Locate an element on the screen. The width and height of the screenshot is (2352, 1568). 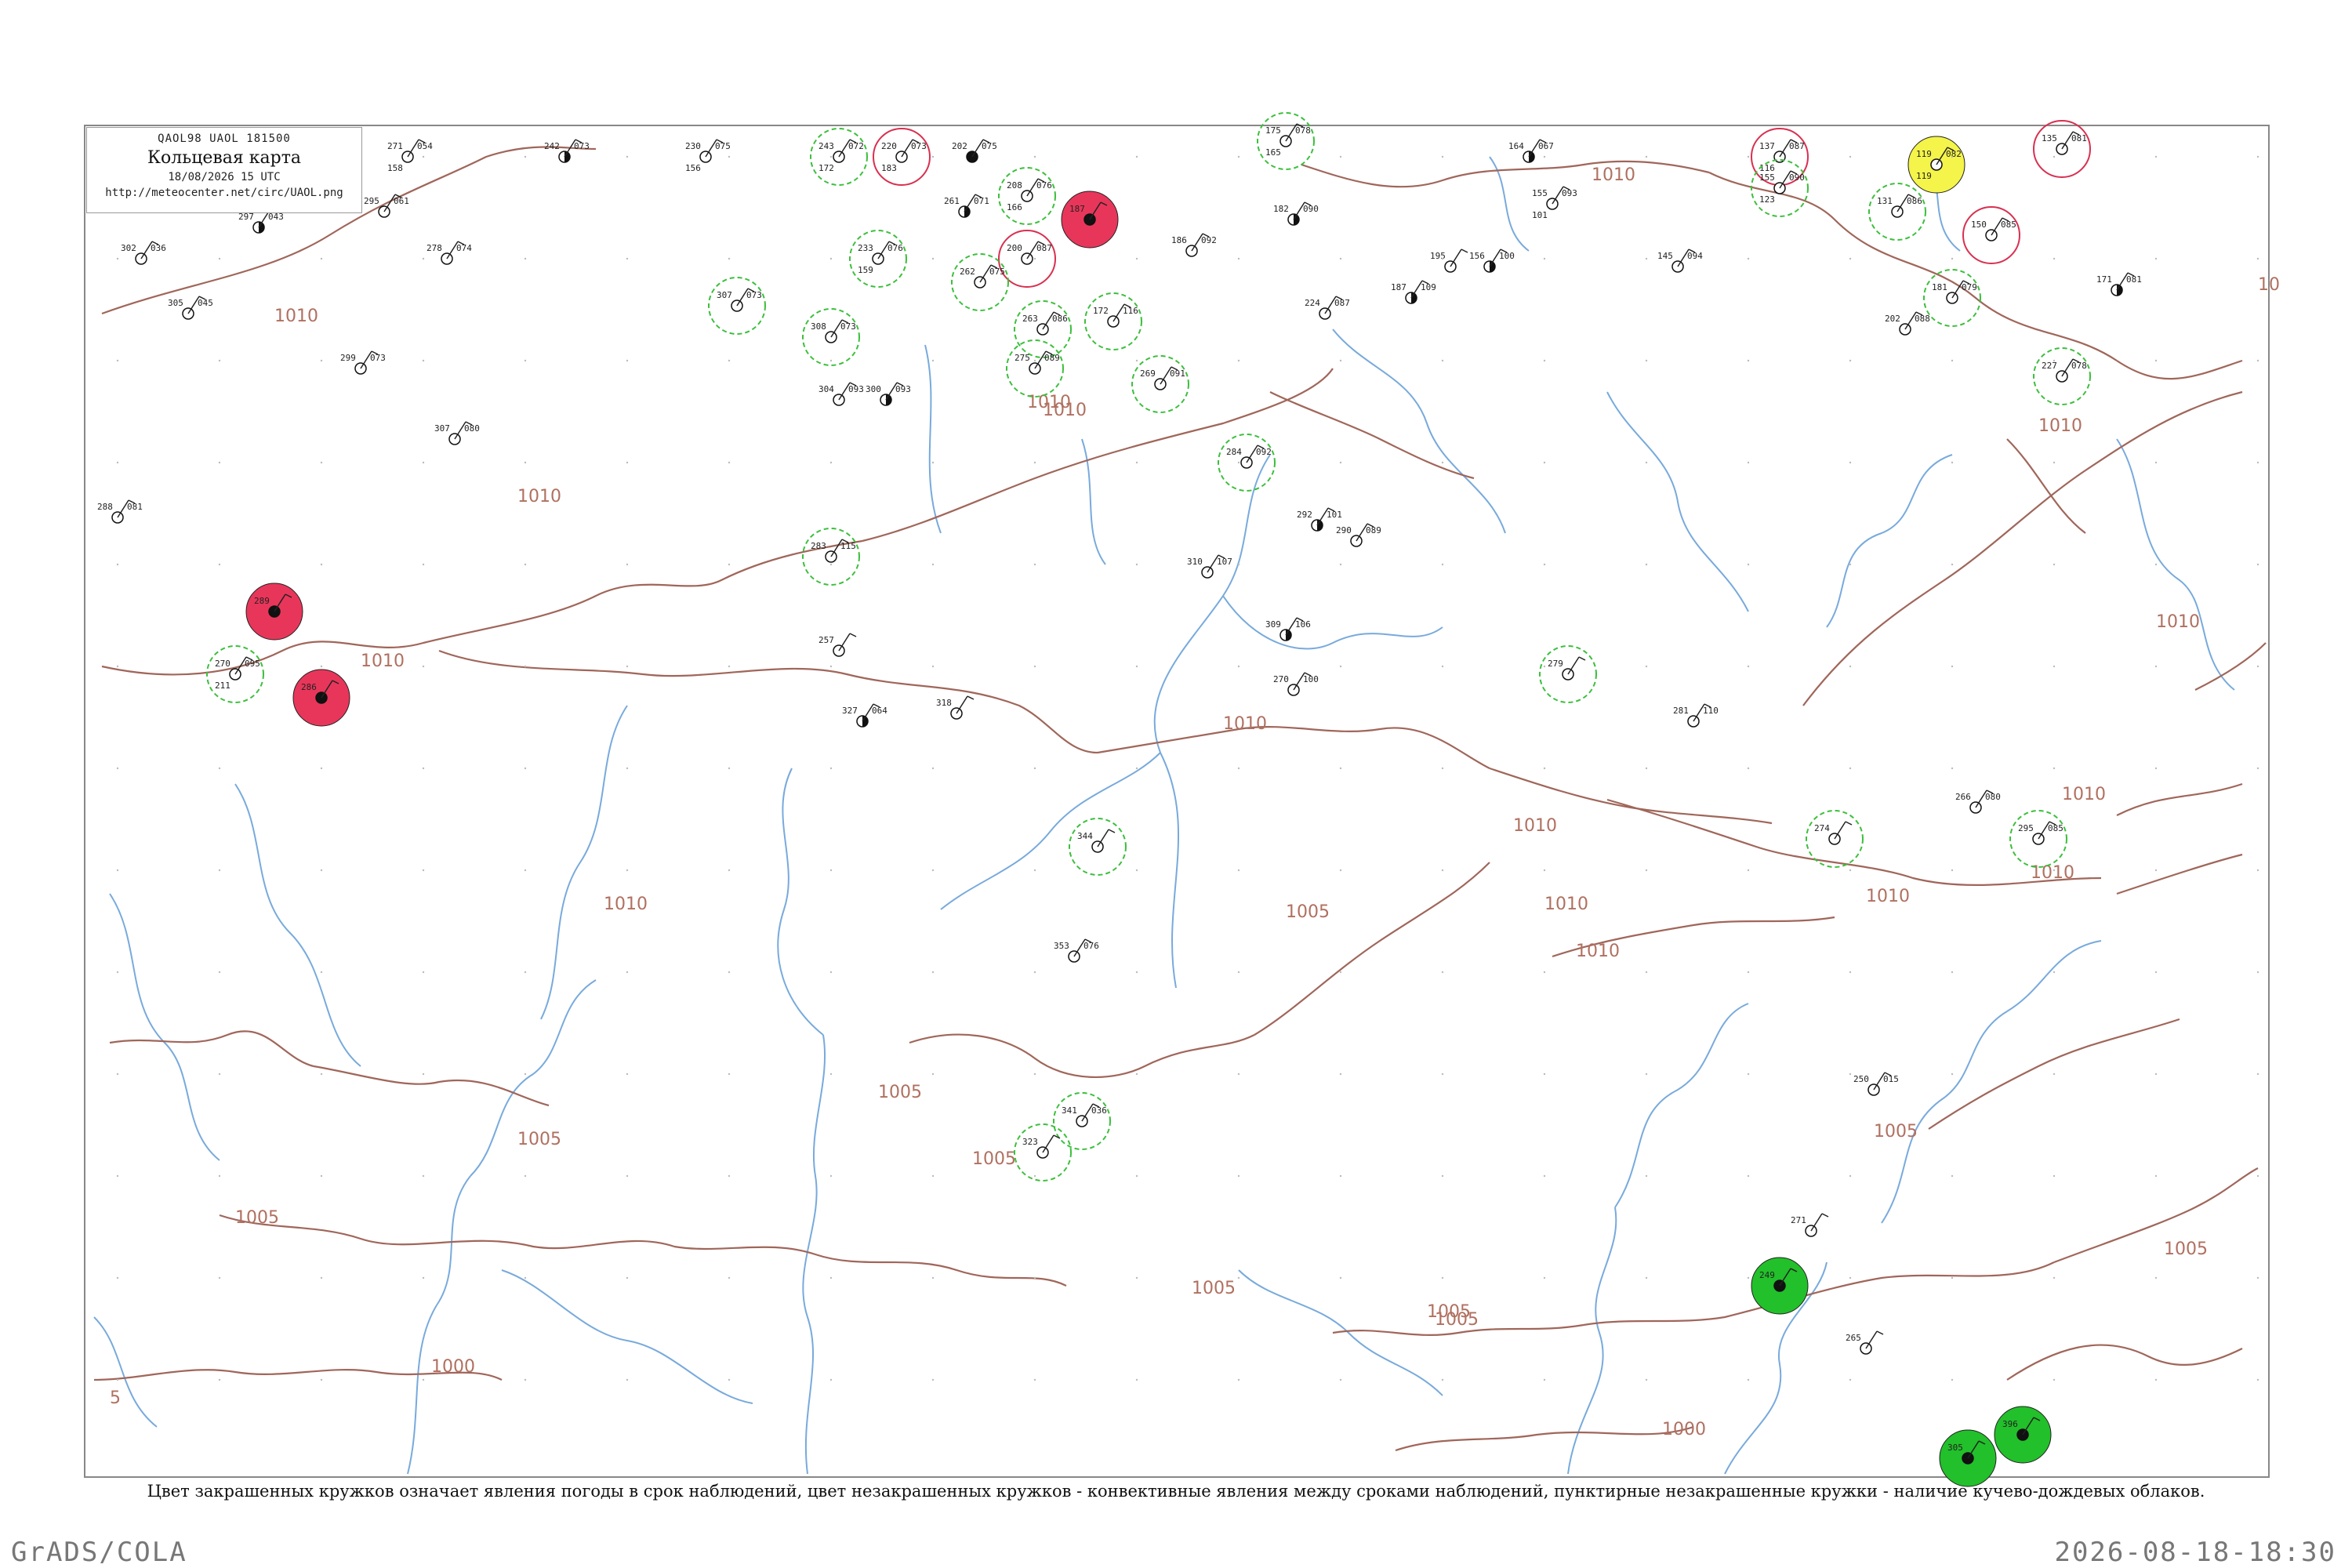
station-marker: 396 is located at coordinates (2023, 1435).